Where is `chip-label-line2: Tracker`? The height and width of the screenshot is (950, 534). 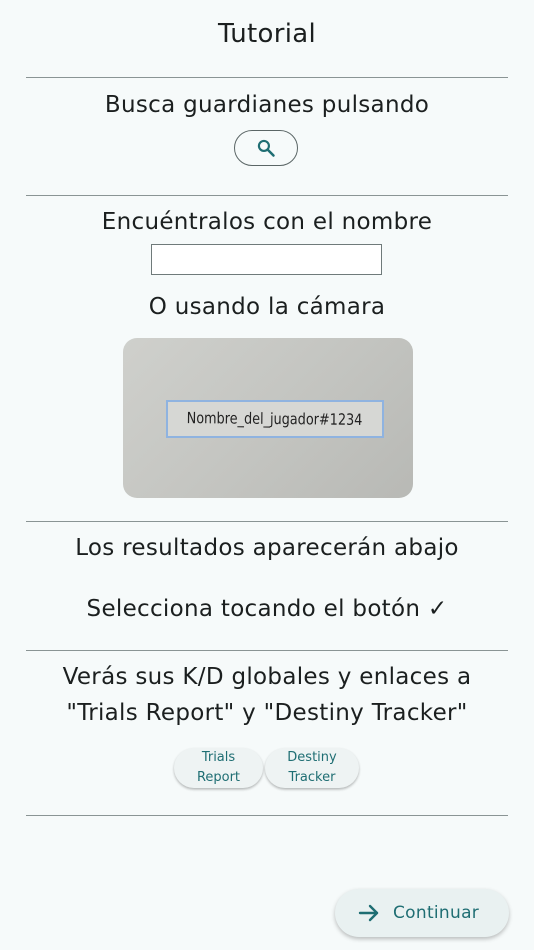
chip-label-line2: Tracker is located at coordinates (312, 777).